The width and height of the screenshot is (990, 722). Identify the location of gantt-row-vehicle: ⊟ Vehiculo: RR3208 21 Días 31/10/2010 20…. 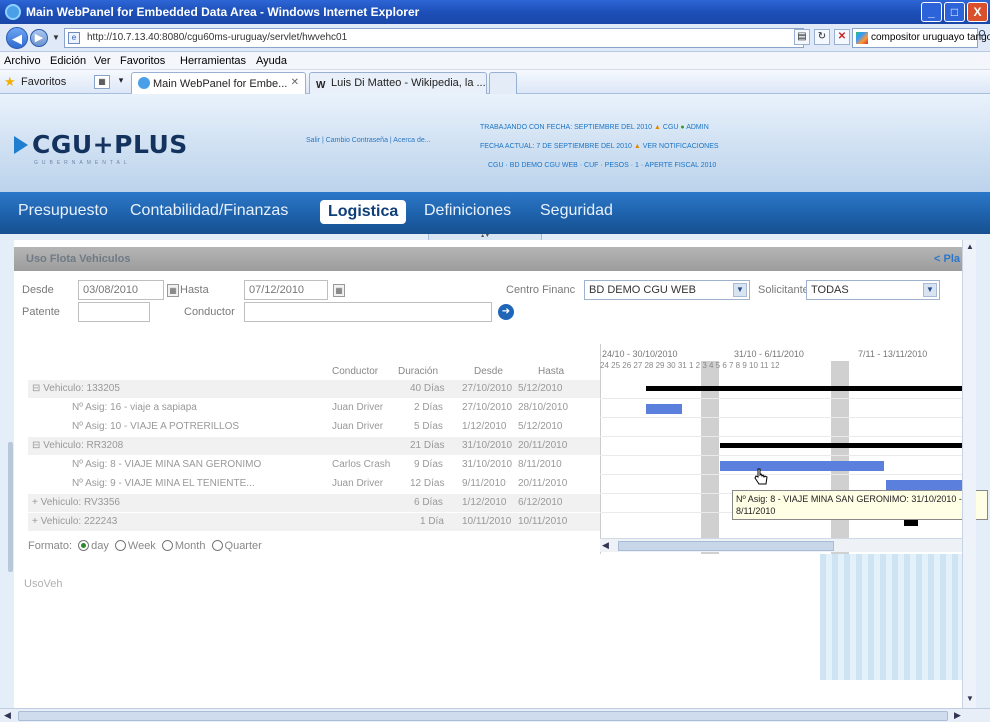
(314, 446).